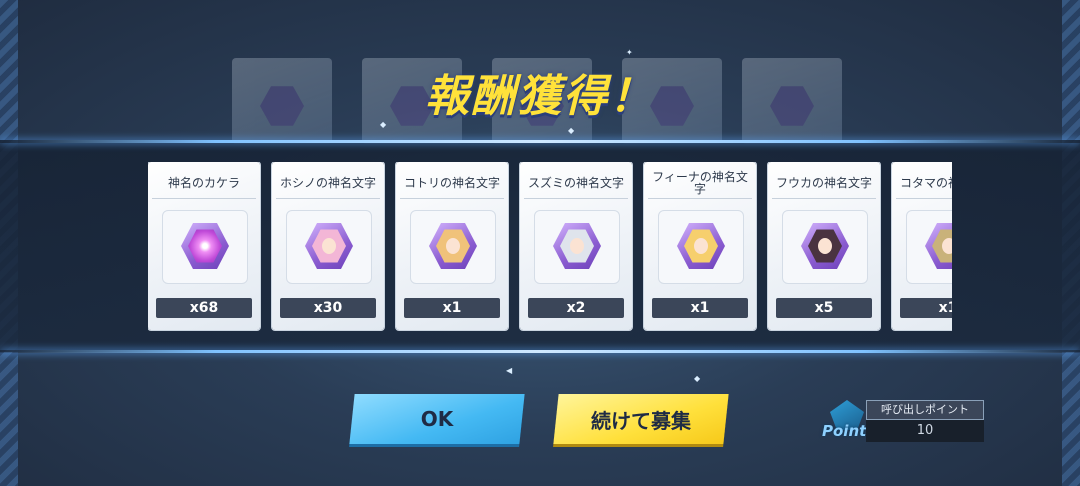 The image size is (1080, 486). Describe the element at coordinates (328, 308) in the screenshot. I see `reward-count: x30` at that location.